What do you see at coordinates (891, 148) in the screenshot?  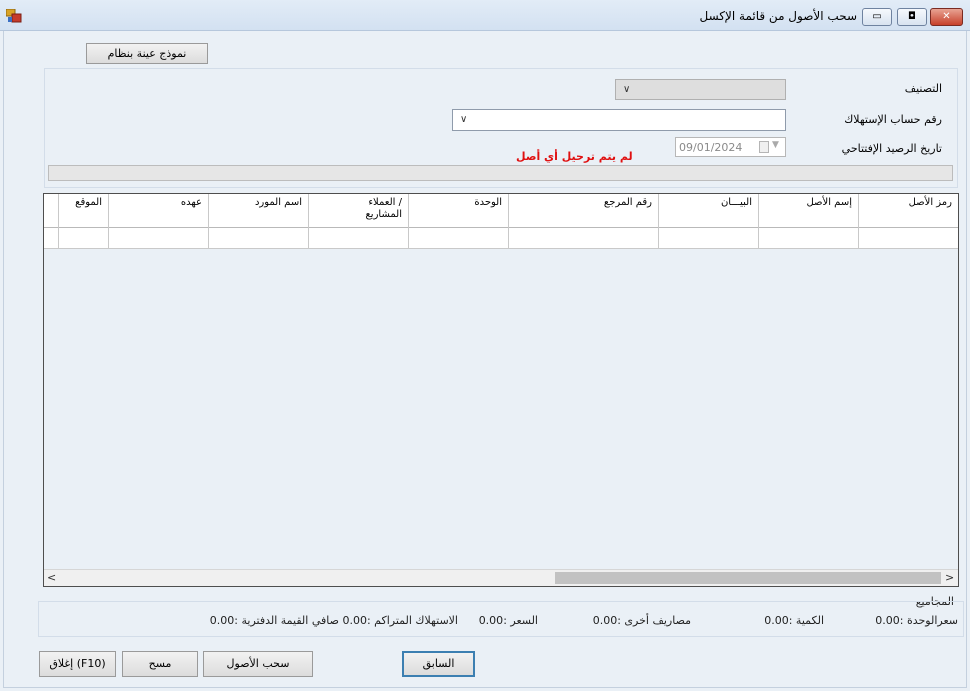 I see `opening-balance-date-label: تاريخ الرصيد الإفتتاحي` at bounding box center [891, 148].